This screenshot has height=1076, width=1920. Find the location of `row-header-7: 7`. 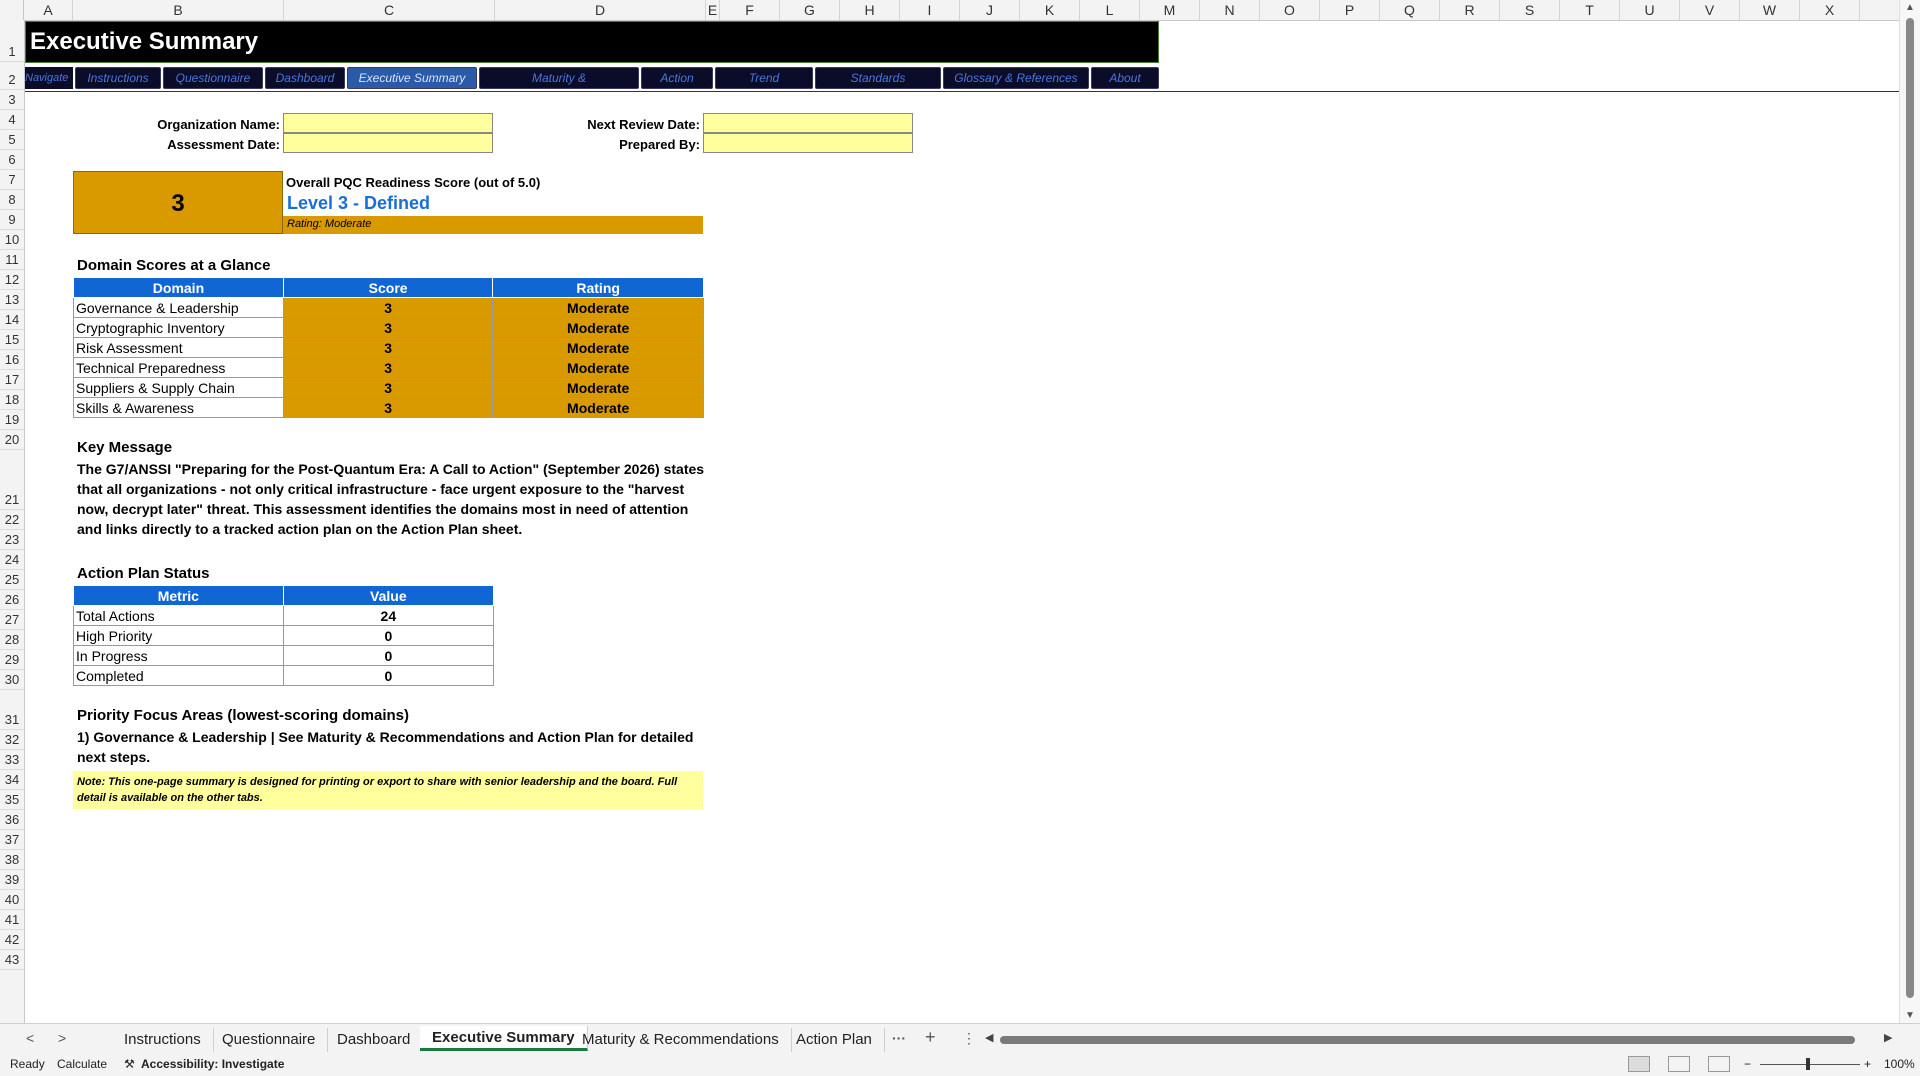

row-header-7: 7 is located at coordinates (12, 180).